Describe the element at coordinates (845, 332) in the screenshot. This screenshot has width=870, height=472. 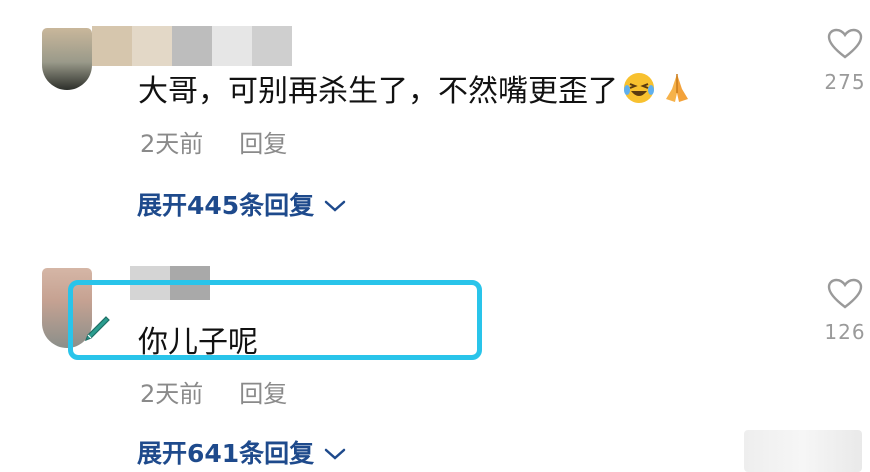
I see `like-count: 126` at that location.